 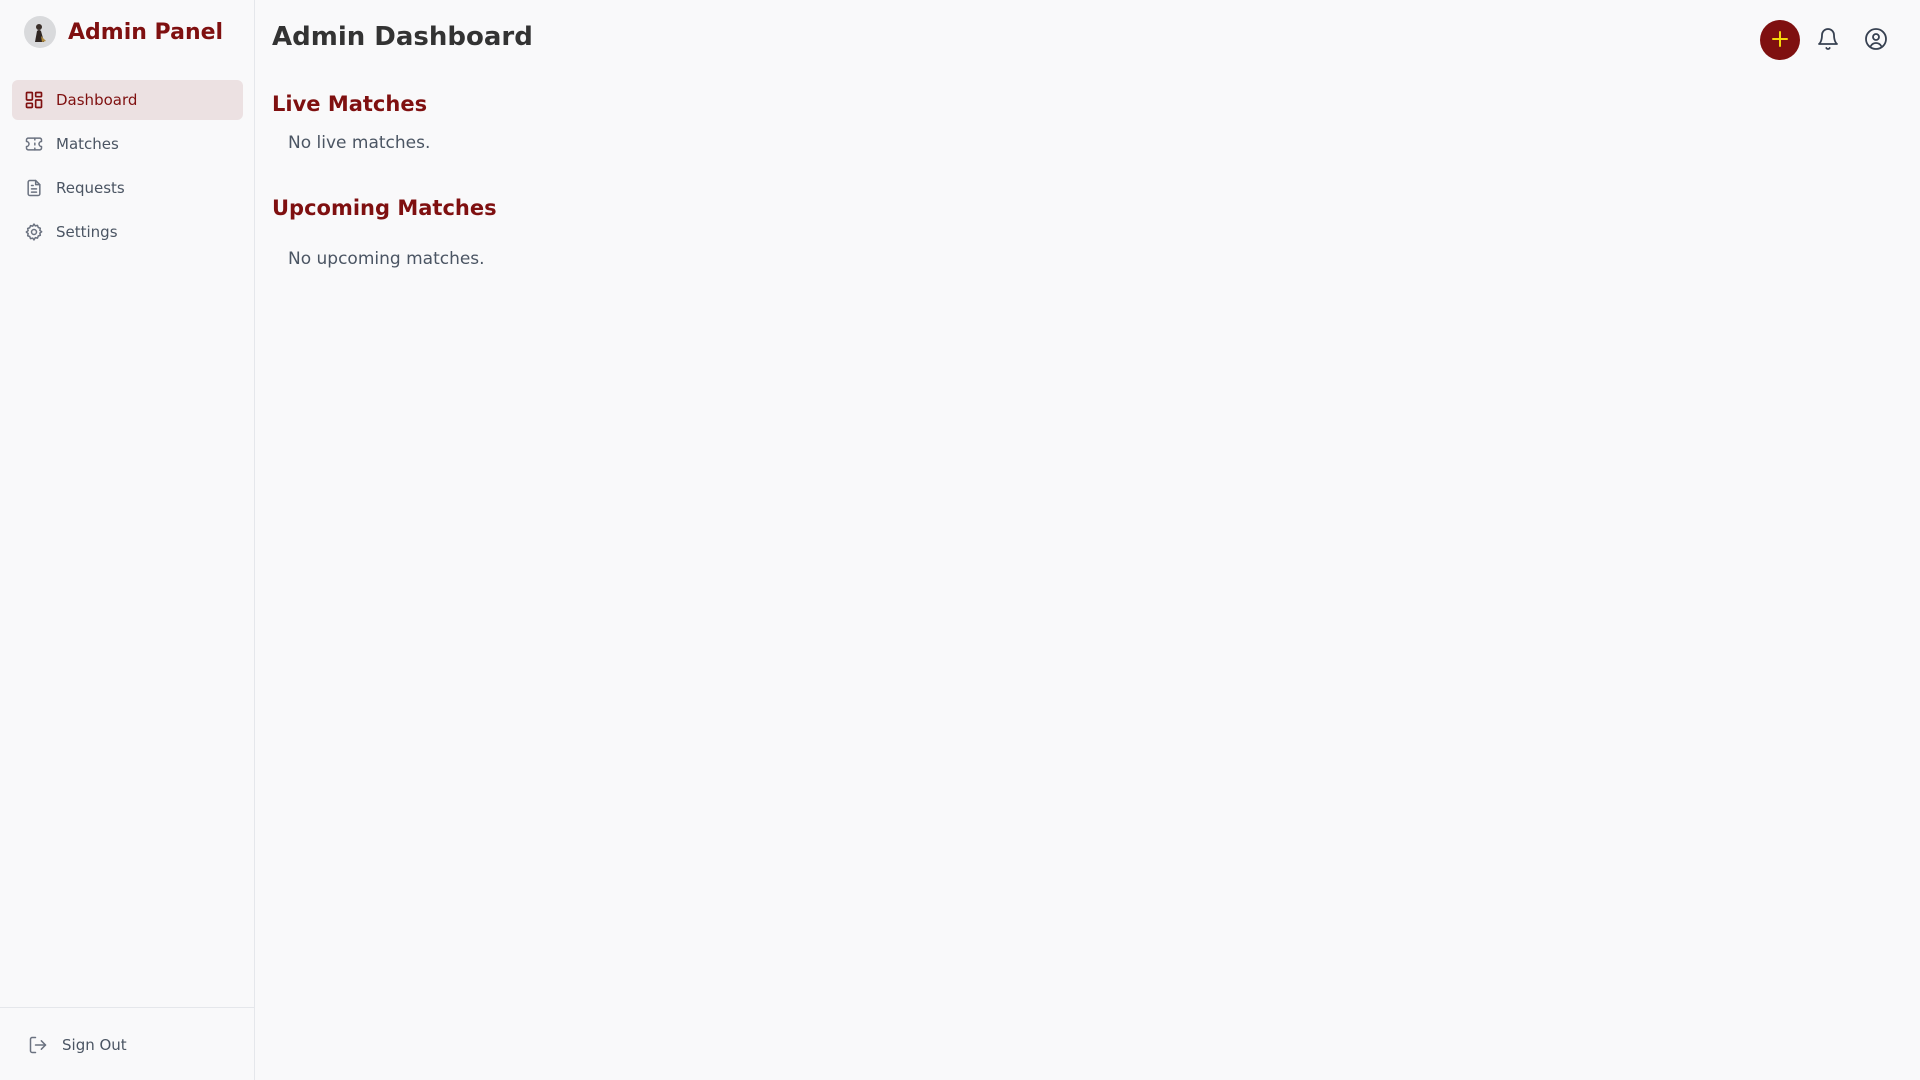 I want to click on sidebar-item-matches: Matches, so click(x=127, y=144).